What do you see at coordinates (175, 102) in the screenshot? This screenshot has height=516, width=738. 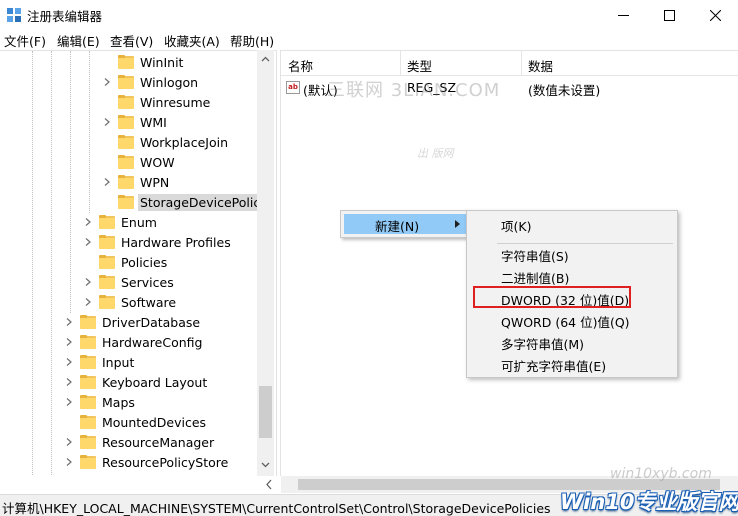 I see `tree-item-label: Winresume` at bounding box center [175, 102].